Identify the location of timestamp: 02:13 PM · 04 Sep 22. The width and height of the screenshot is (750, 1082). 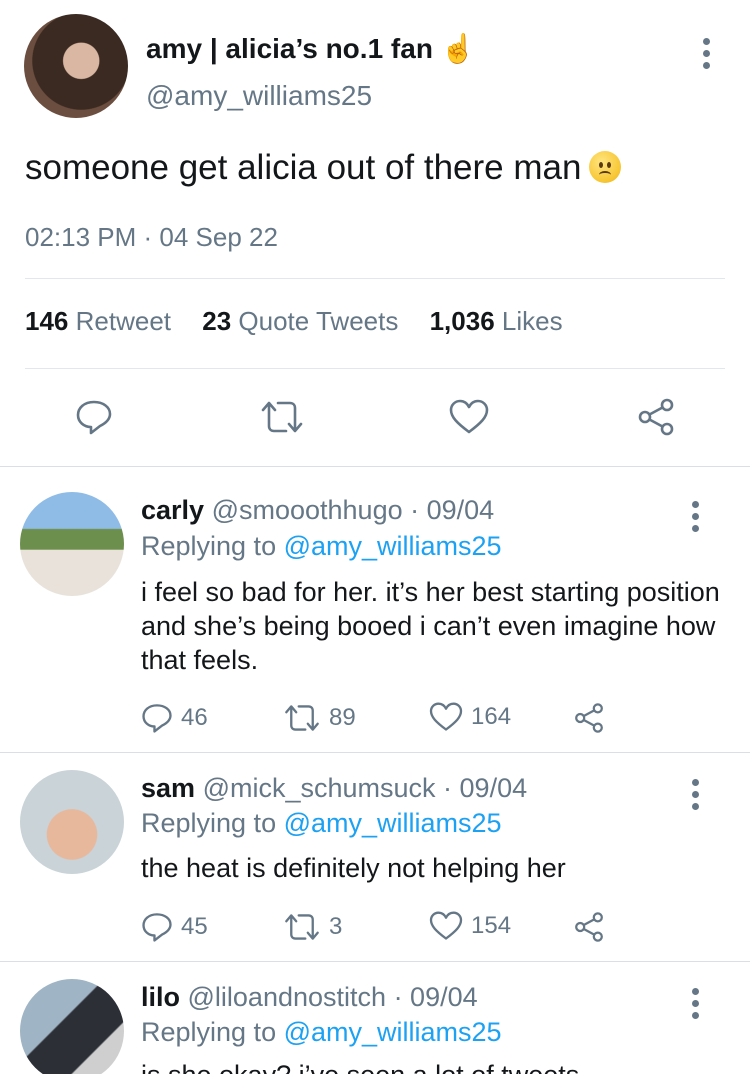
(151, 237).